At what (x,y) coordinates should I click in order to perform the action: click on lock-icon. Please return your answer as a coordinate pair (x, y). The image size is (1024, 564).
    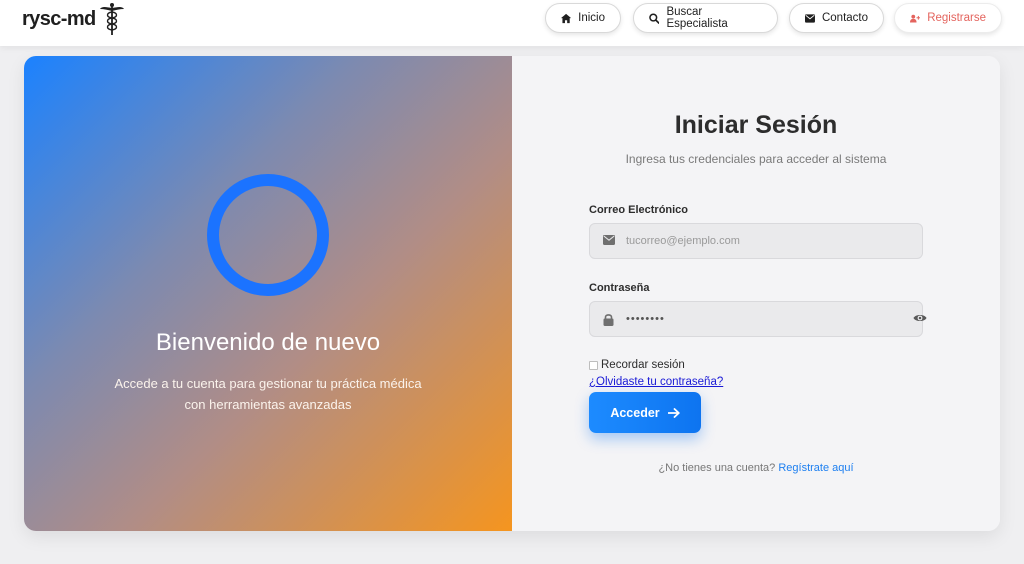
    Looking at the image, I should click on (608, 320).